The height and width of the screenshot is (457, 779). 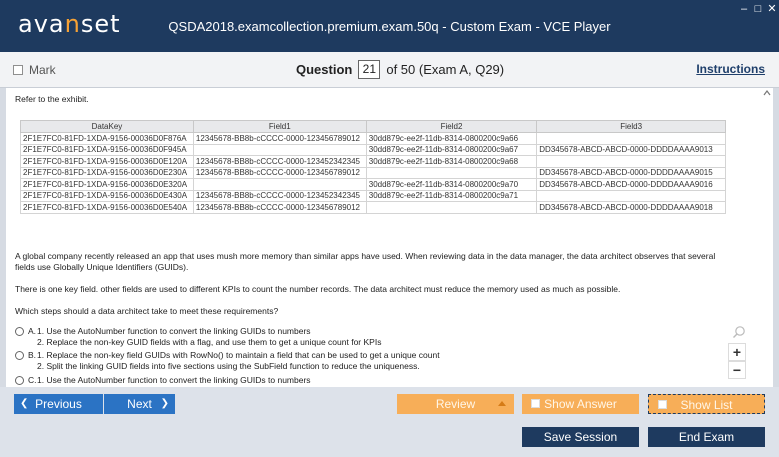 I want to click on table-header: Field1, so click(x=279, y=126).